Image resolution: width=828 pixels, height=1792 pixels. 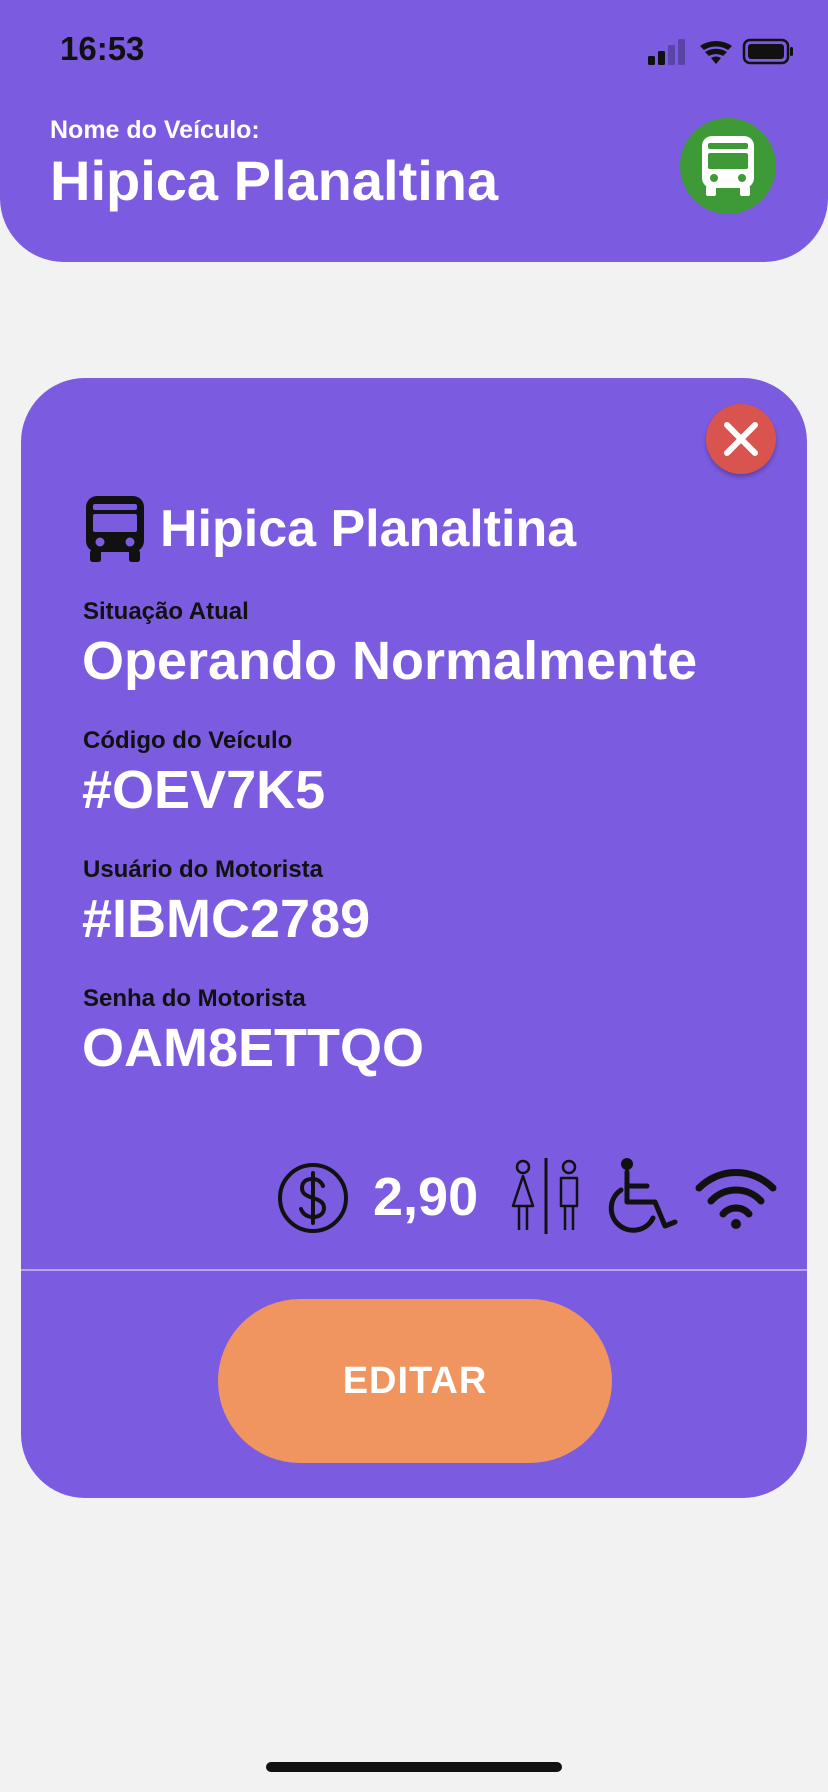 I want to click on card-title-row: Hipica Planaltina, so click(x=330, y=529).